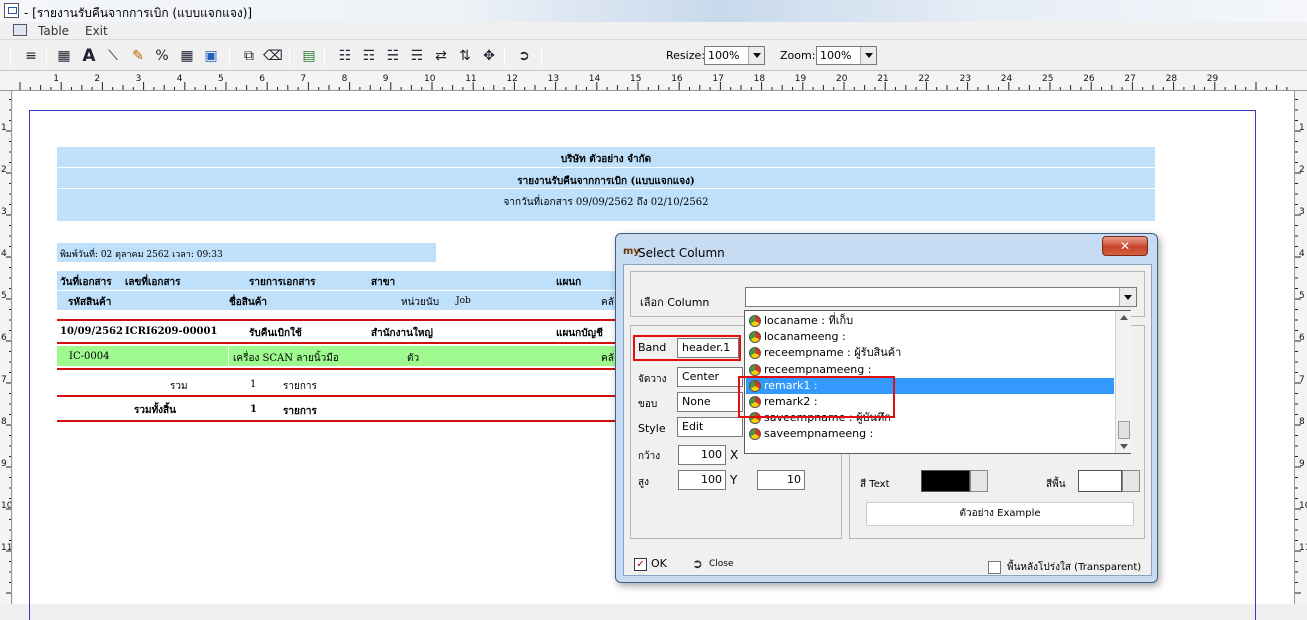 Image resolution: width=1307 pixels, height=620 pixels. I want to click on width-input: 100, so click(702, 455).